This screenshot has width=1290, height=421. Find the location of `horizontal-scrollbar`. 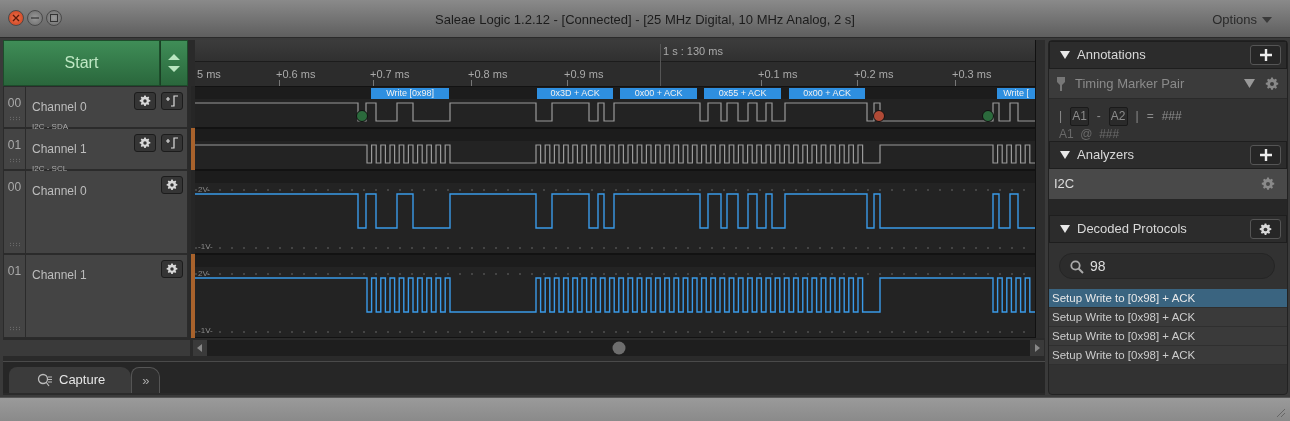

horizontal-scrollbar is located at coordinates (618, 348).